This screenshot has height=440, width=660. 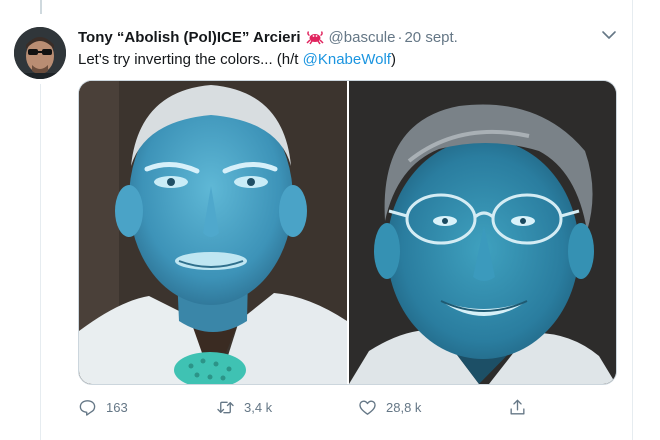 I want to click on reply-icon, so click(x=87, y=407).